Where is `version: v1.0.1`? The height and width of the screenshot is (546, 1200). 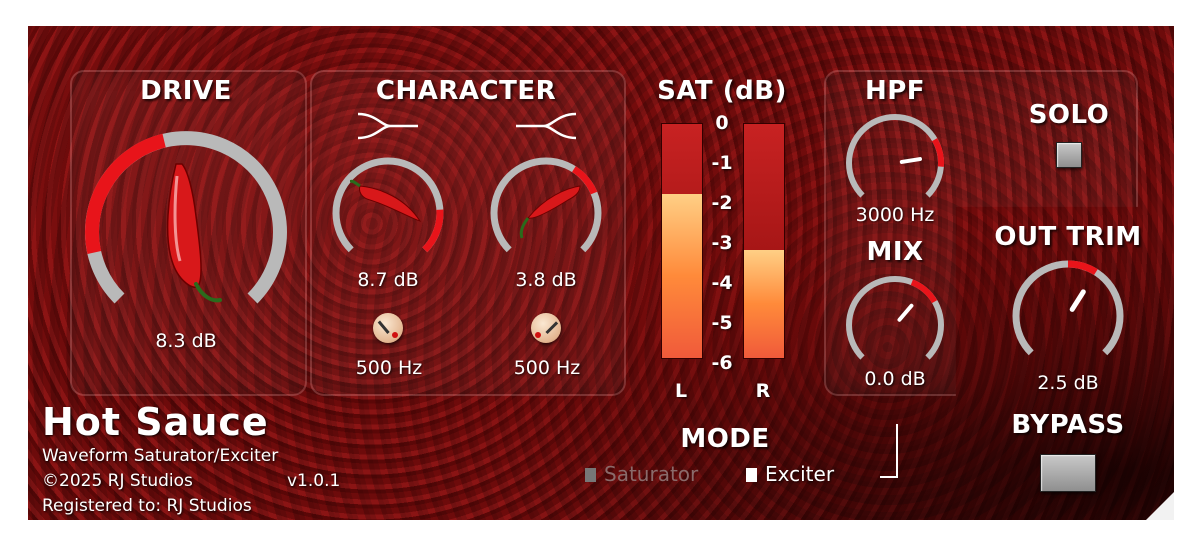
version: v1.0.1 is located at coordinates (314, 481).